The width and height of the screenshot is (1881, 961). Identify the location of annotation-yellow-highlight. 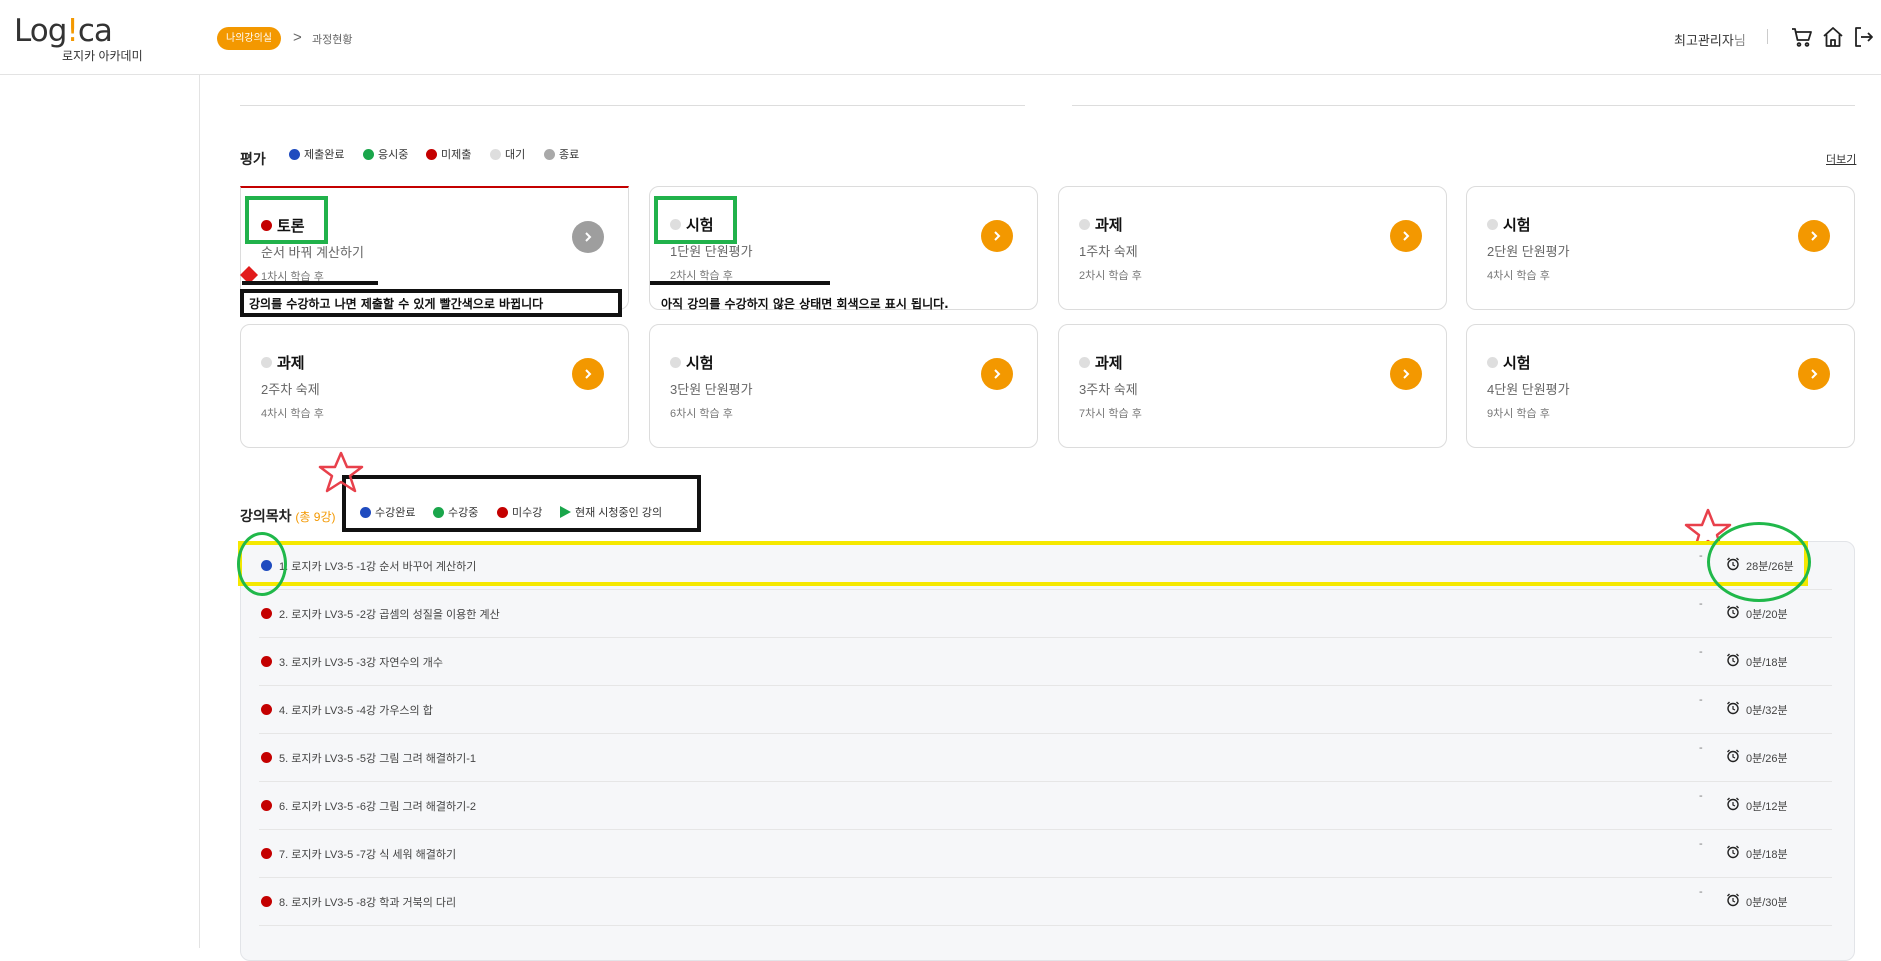
(1023, 563).